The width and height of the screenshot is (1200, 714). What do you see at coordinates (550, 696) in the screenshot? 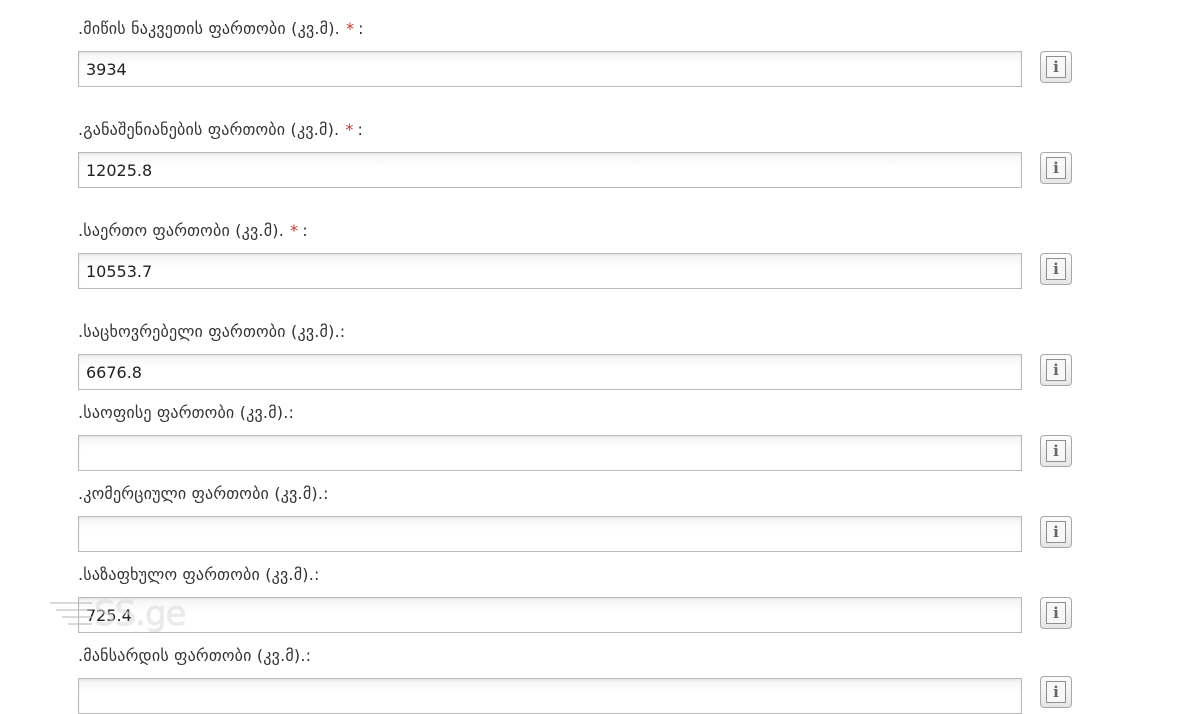
I see `attic-area-input` at bounding box center [550, 696].